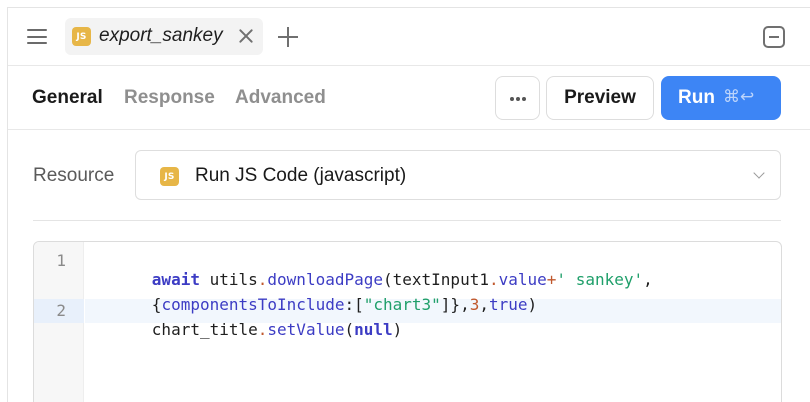 The width and height of the screenshot is (810, 402). I want to click on resource-value: Run JS Code (javascript), so click(301, 175).